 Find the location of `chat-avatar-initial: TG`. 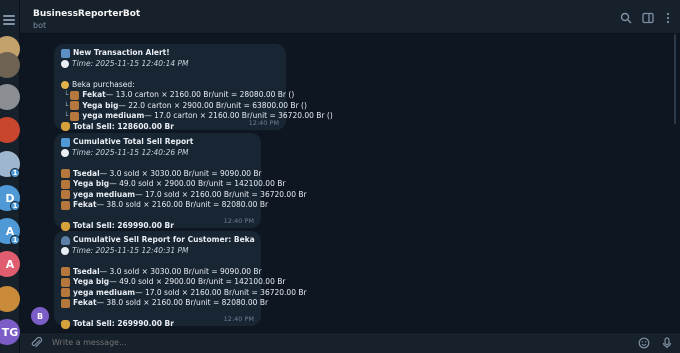

chat-avatar-initial: TG is located at coordinates (10, 332).